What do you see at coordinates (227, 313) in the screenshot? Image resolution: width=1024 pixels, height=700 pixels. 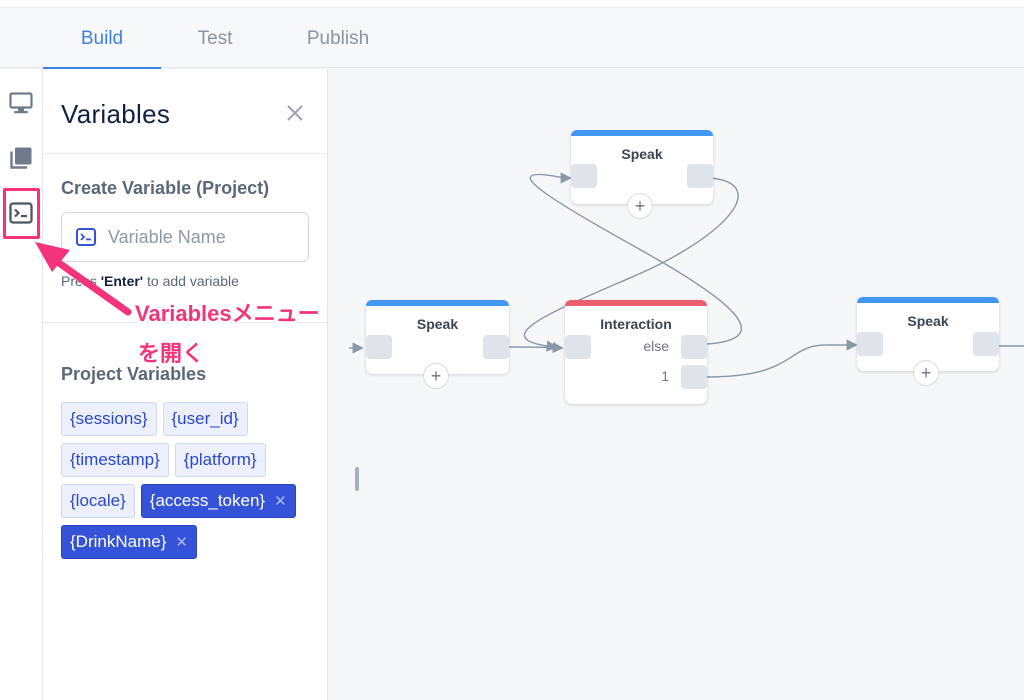 I see `annotation-text-line1: Variablesメニュー` at bounding box center [227, 313].